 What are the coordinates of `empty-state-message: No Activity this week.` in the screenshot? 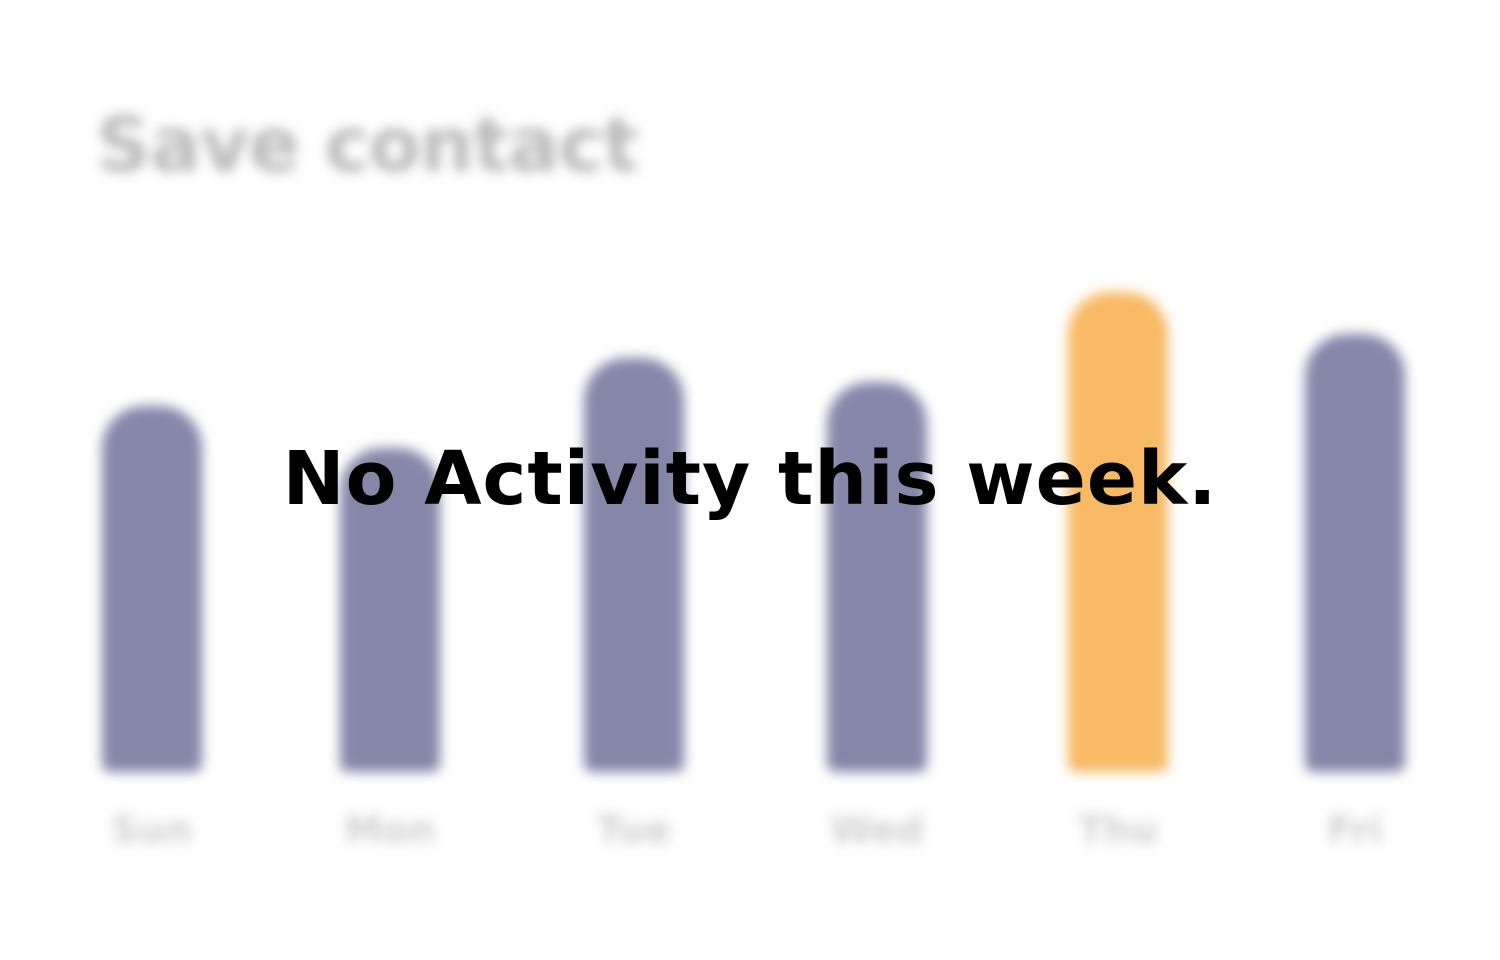 It's located at (750, 479).